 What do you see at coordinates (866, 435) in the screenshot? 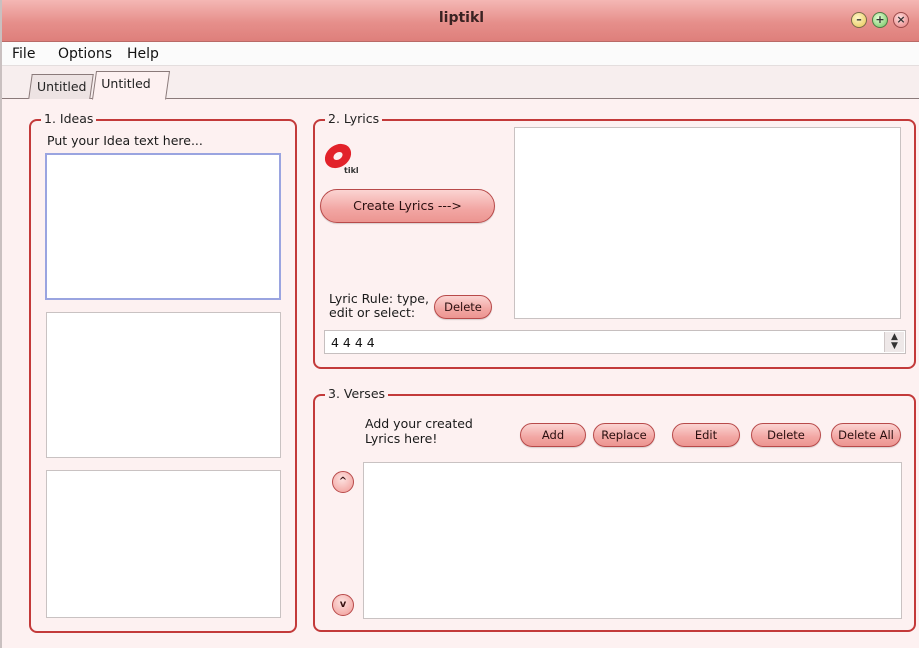
I see `delete-all-verses-button: Delete All` at bounding box center [866, 435].